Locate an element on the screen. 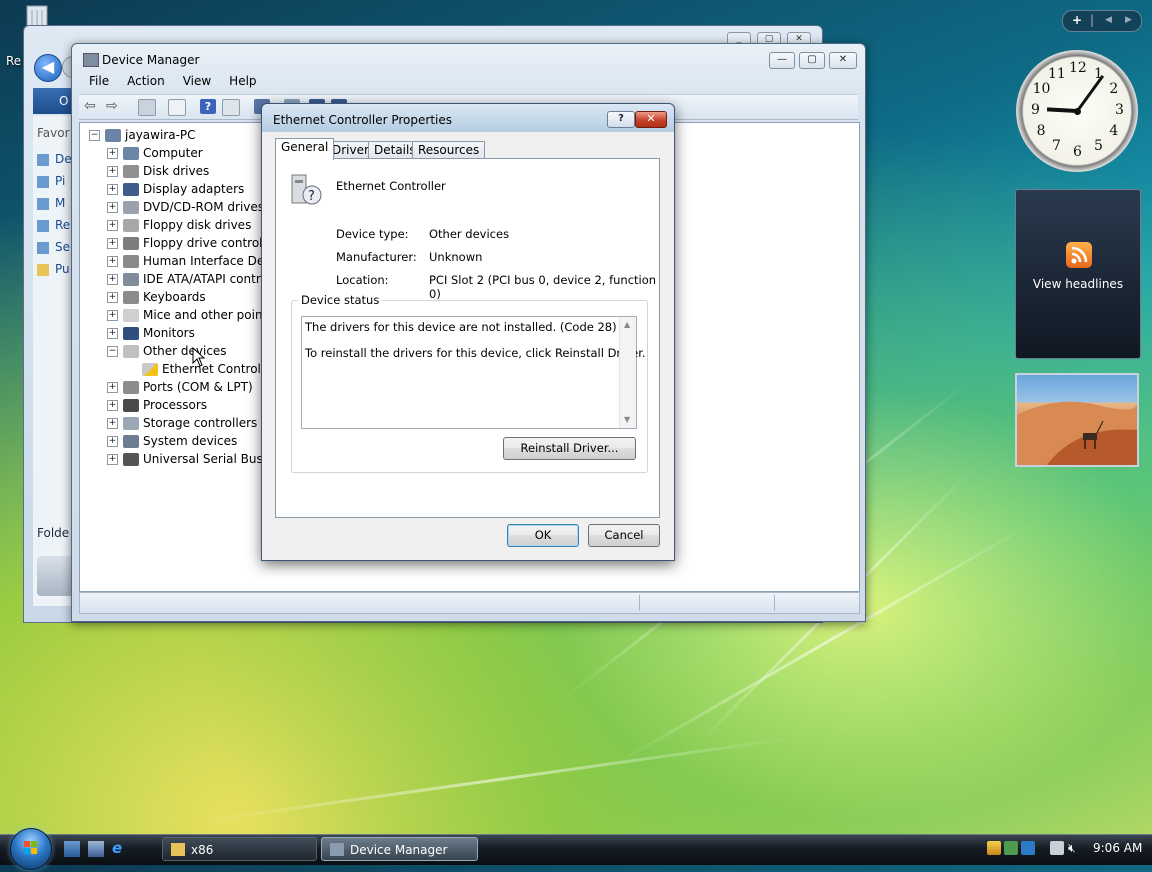  clock-number: 5 is located at coordinates (1098, 146).